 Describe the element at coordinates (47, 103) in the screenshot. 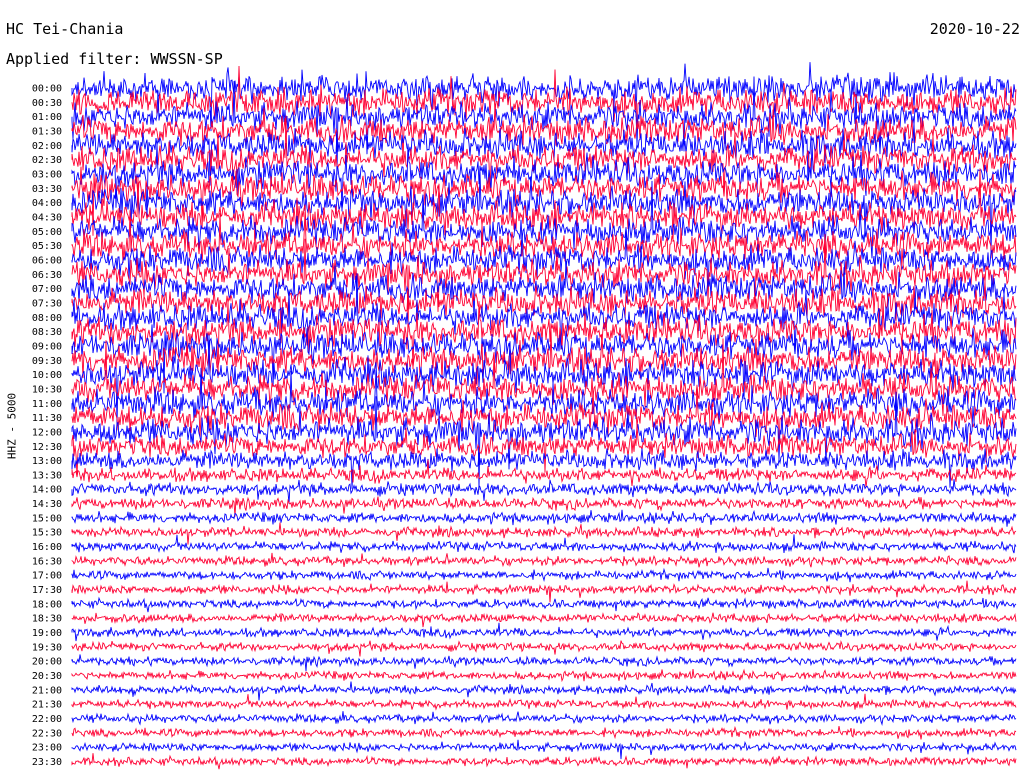

I see `row-time-label: 00:30` at that location.